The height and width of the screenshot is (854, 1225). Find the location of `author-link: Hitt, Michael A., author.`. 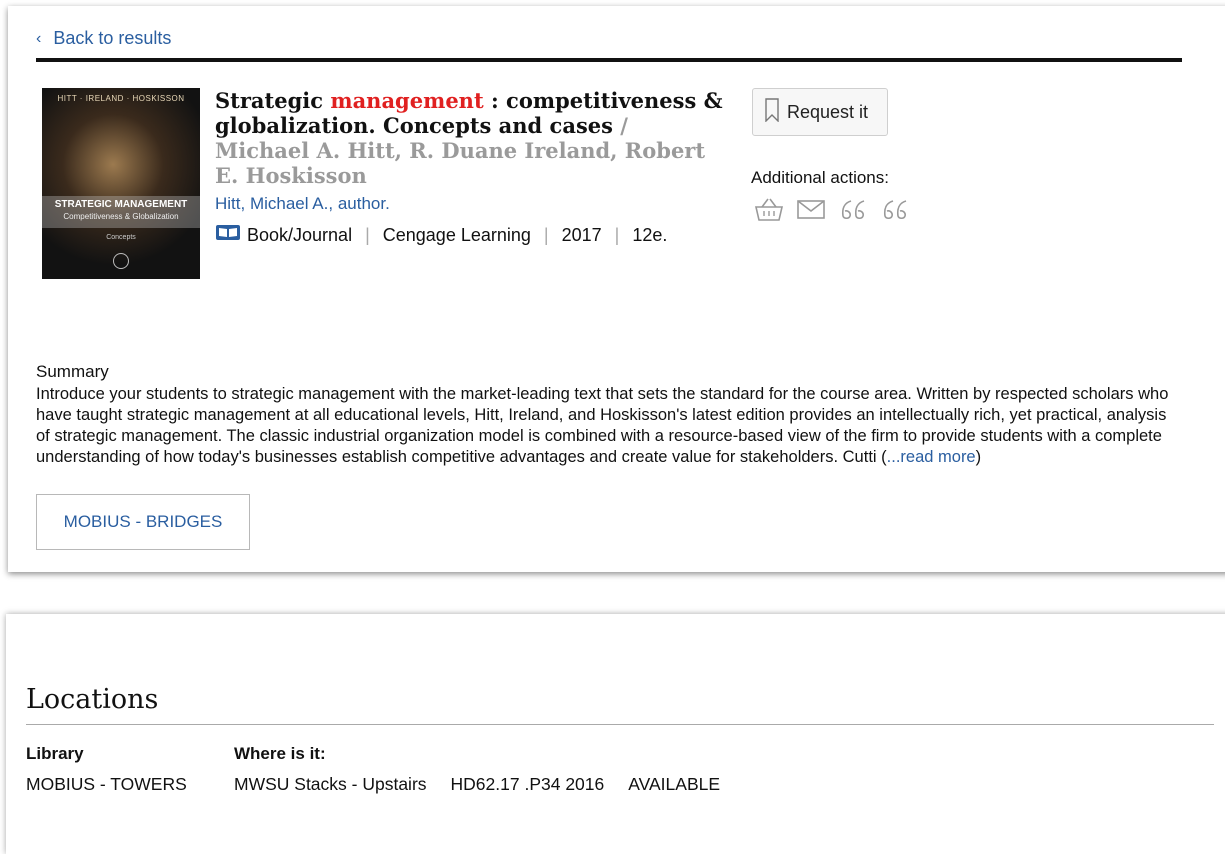

author-link: Hitt, Michael A., author. is located at coordinates (302, 204).